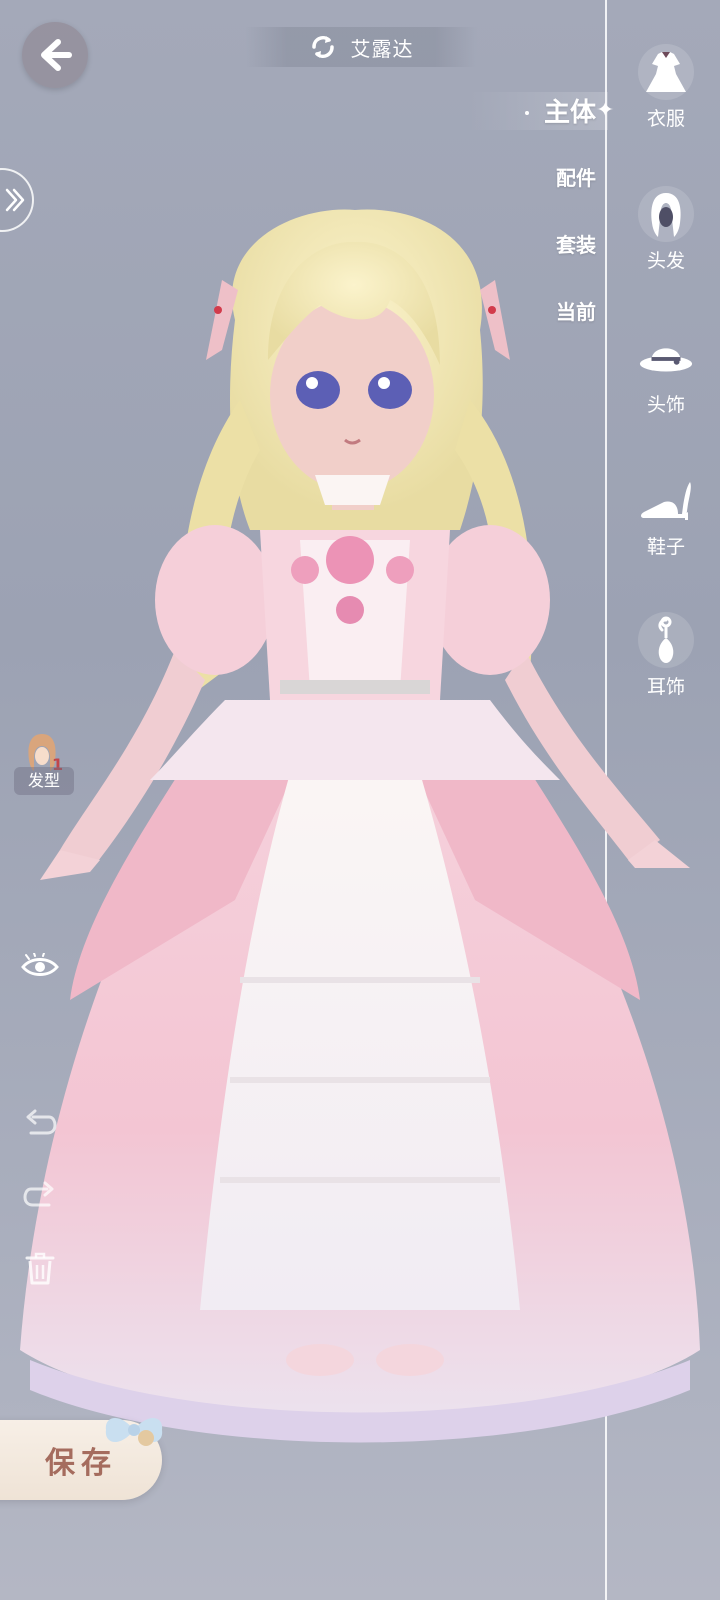 The width and height of the screenshot is (720, 1600). I want to click on delete-button, so click(40, 1268).